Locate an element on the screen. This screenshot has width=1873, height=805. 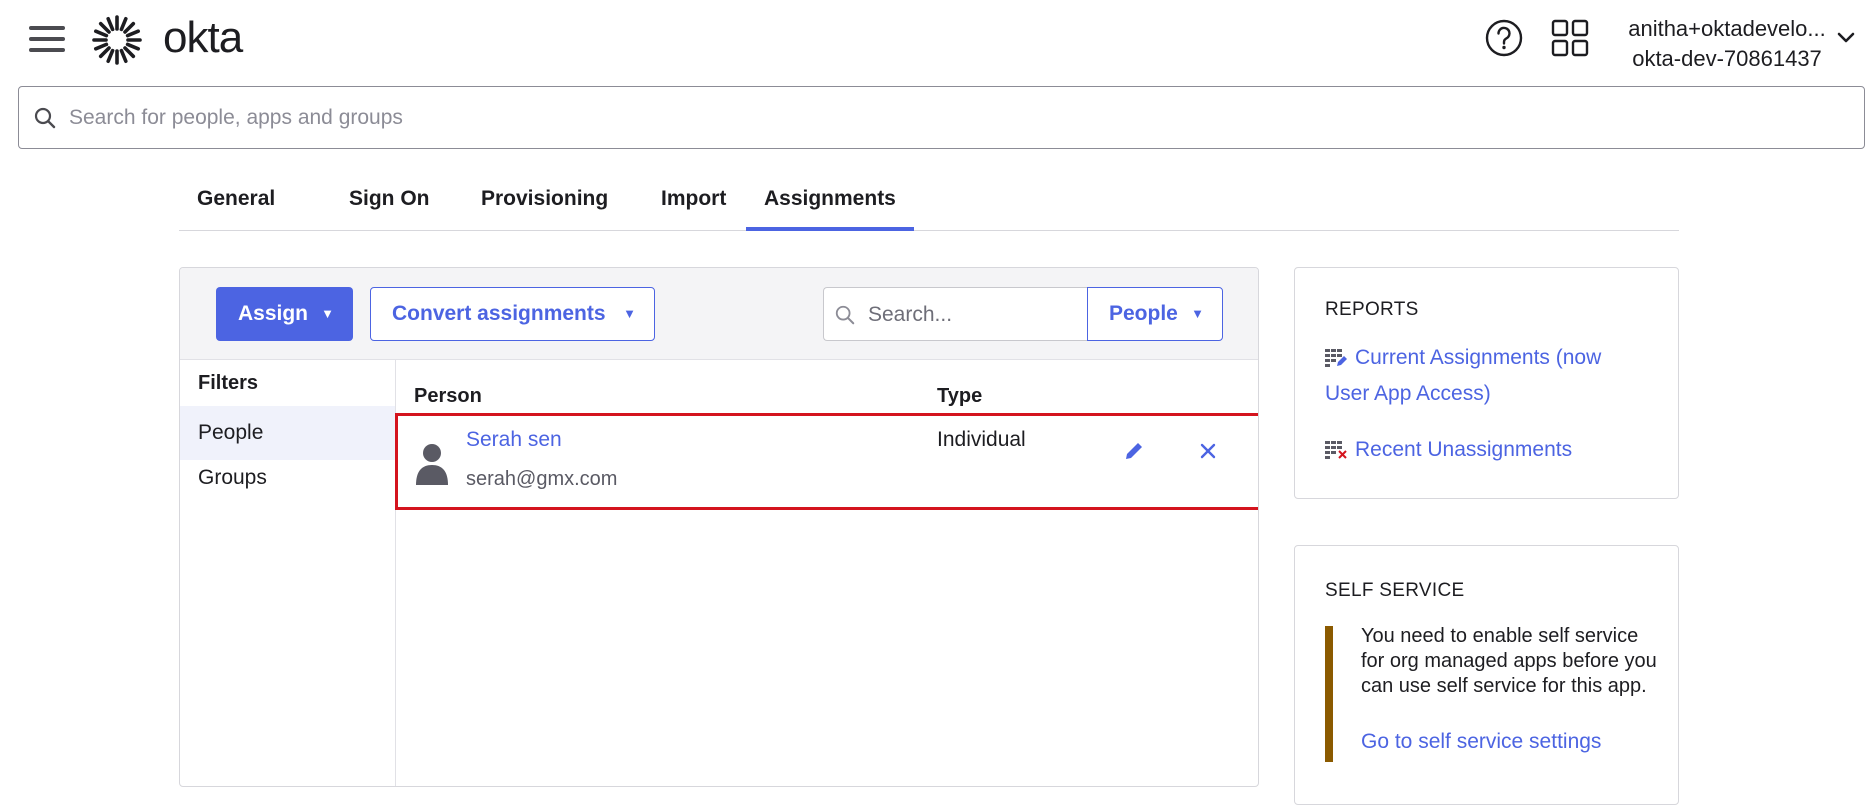
column-header-type: Type is located at coordinates (960, 396).